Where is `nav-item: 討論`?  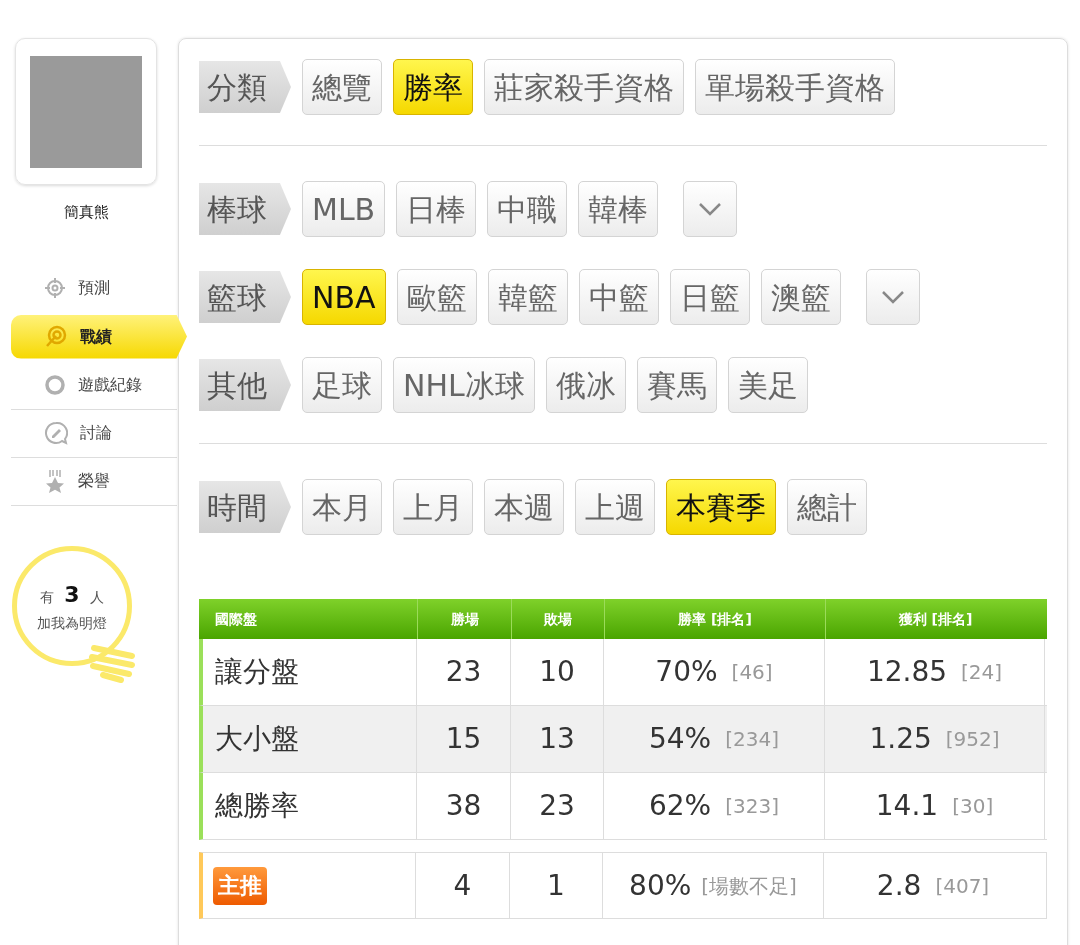 nav-item: 討論 is located at coordinates (94, 433).